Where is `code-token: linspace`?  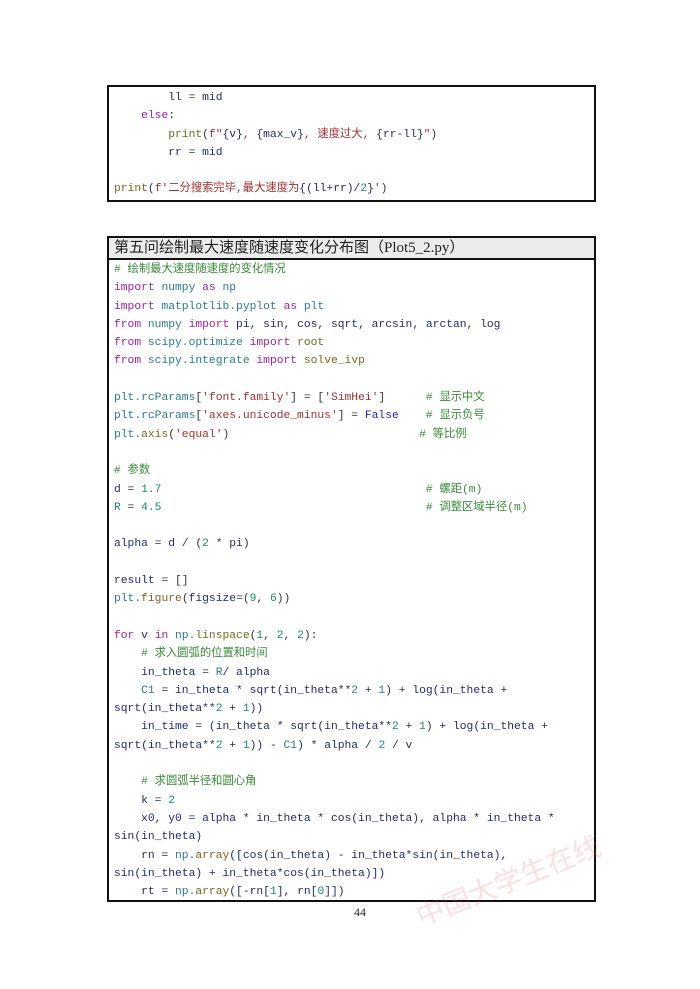 code-token: linspace is located at coordinates (222, 635).